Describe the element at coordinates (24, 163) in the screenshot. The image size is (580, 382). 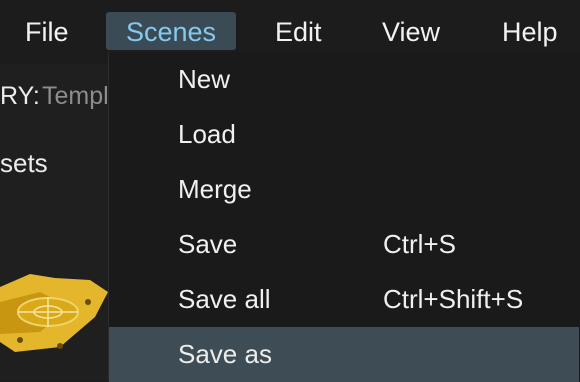
I see `assets-label: sets` at that location.